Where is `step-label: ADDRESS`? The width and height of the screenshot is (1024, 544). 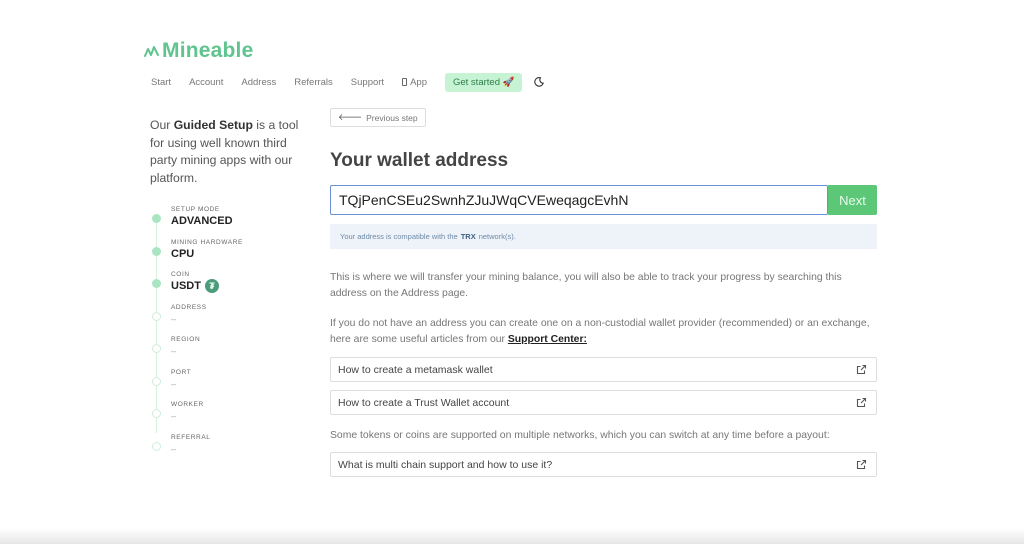 step-label: ADDRESS is located at coordinates (189, 307).